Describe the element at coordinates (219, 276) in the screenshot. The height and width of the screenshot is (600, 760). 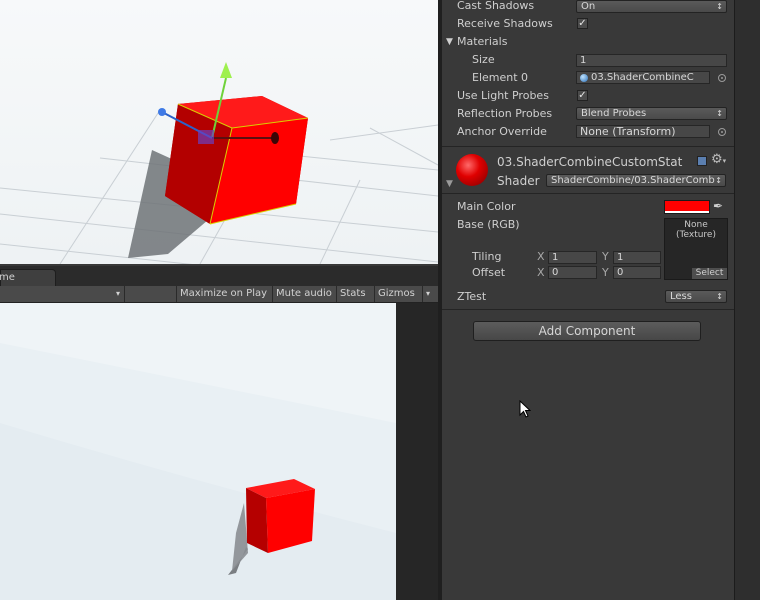
I see `game-tab-bar` at that location.